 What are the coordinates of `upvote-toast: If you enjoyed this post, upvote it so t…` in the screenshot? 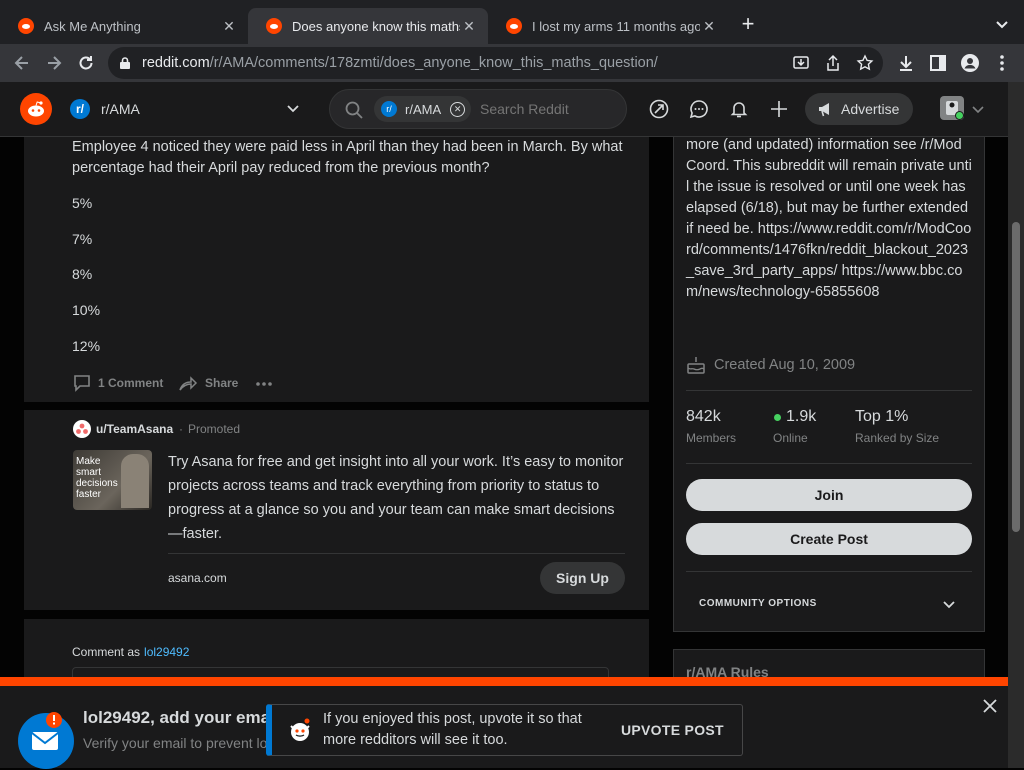 It's located at (504, 730).